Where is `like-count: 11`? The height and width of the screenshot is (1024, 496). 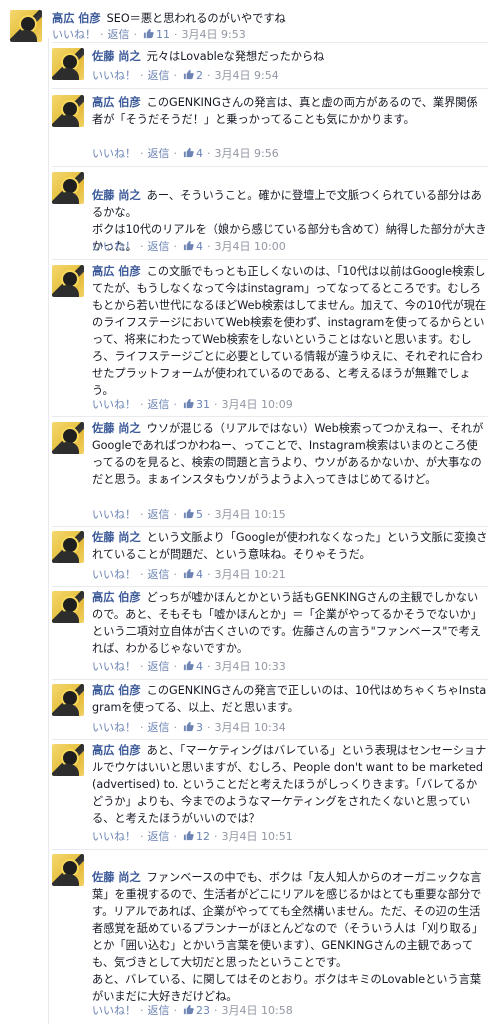
like-count: 11 is located at coordinates (163, 34).